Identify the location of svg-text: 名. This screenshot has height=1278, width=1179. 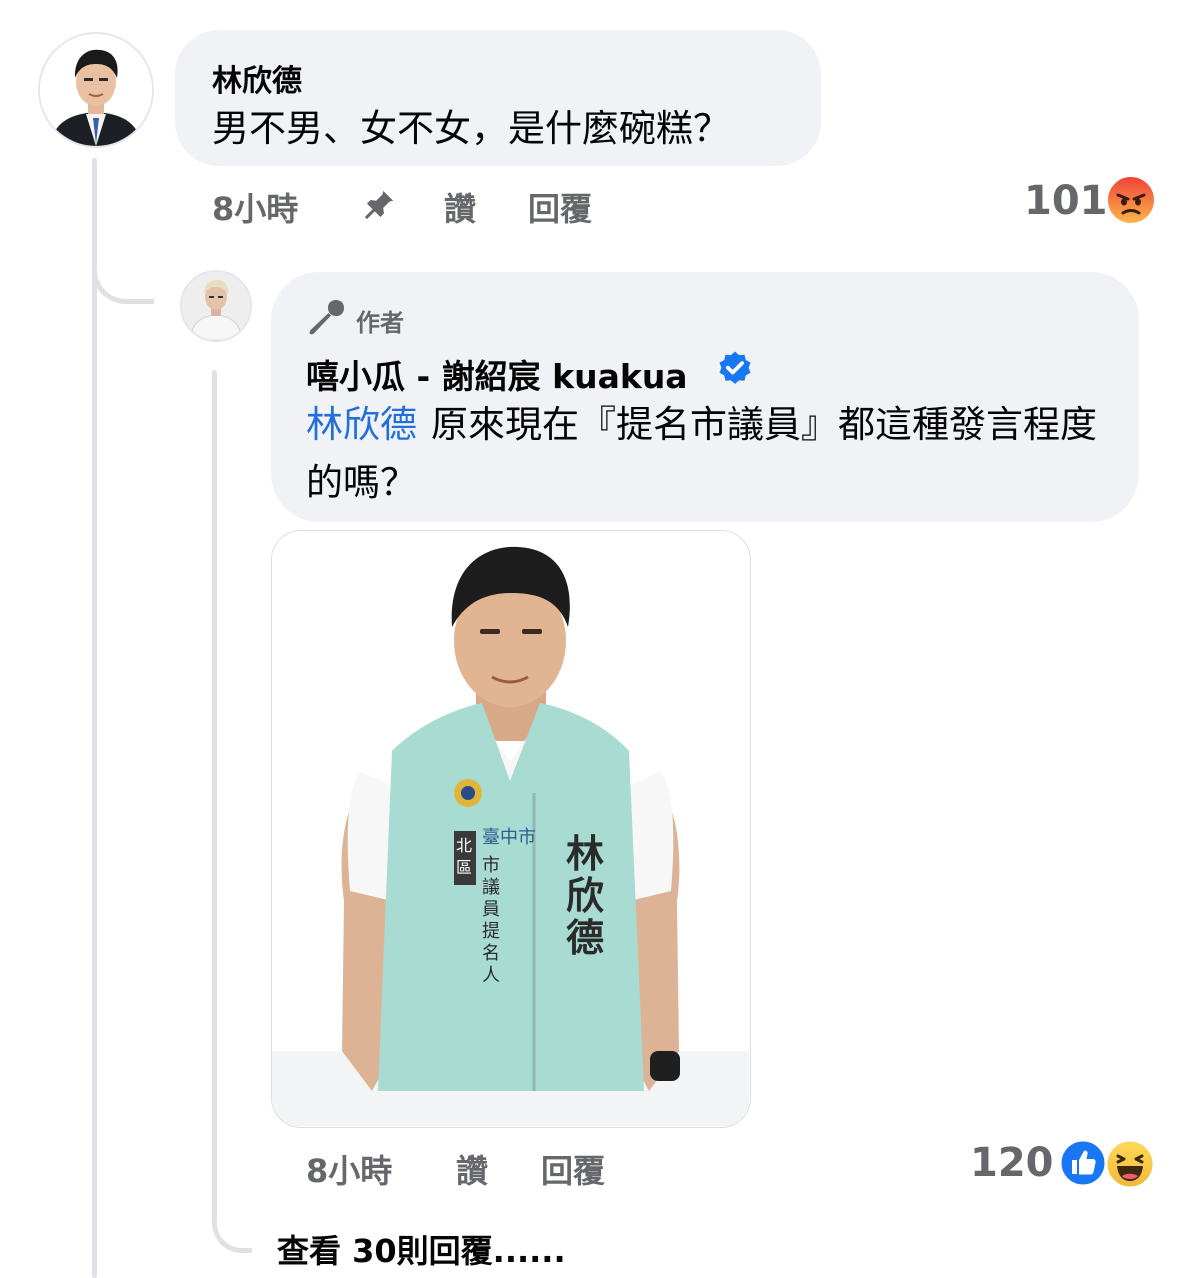
(491, 953).